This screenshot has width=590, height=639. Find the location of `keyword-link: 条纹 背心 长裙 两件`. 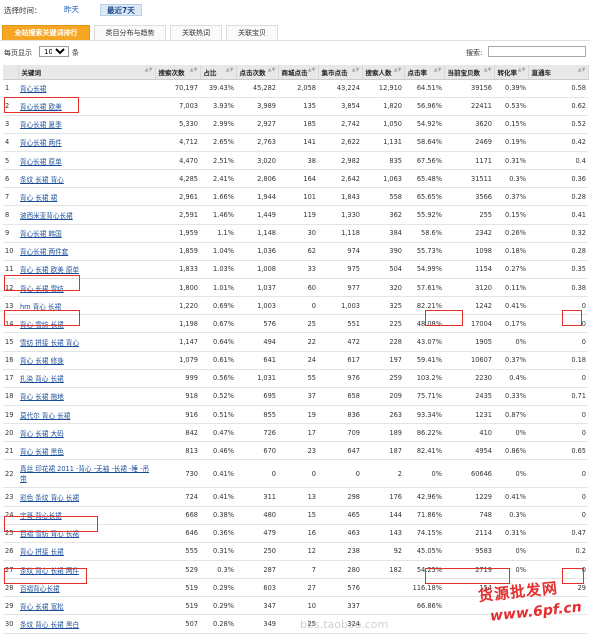

keyword-link: 条纹 背心 长裙 两件 is located at coordinates (49, 571).